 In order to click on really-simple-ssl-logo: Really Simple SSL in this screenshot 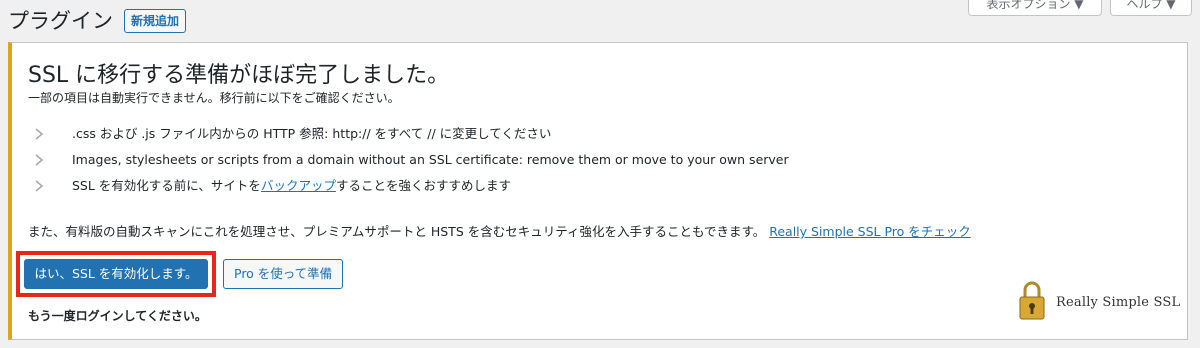, I will do `click(1101, 301)`.